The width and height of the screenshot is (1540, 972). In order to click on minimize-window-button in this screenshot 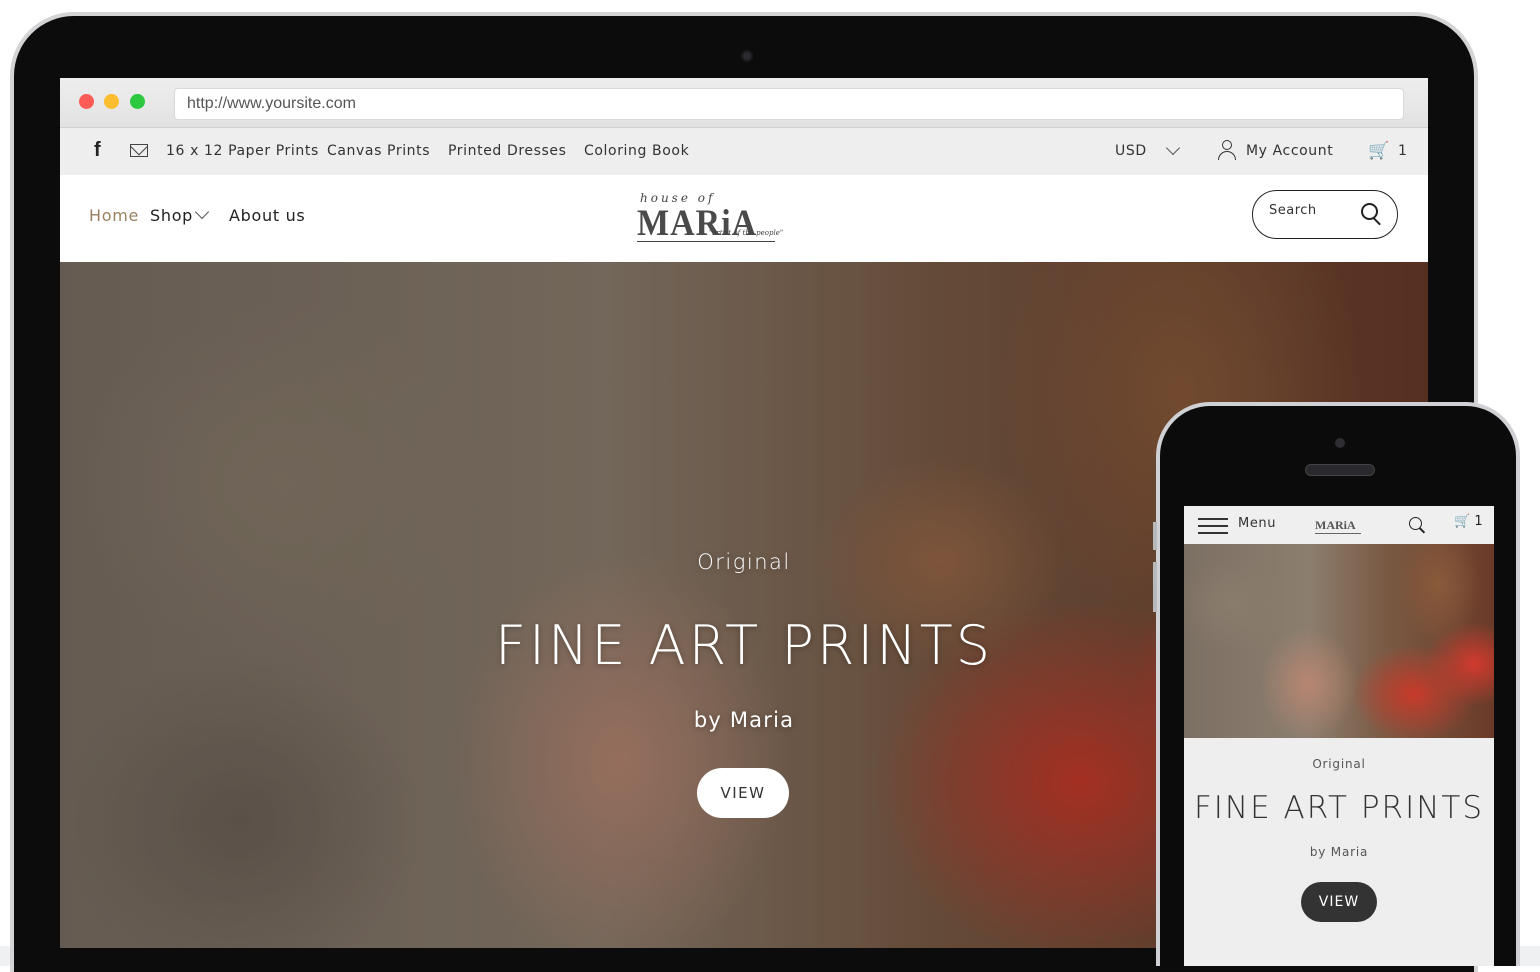, I will do `click(111, 101)`.